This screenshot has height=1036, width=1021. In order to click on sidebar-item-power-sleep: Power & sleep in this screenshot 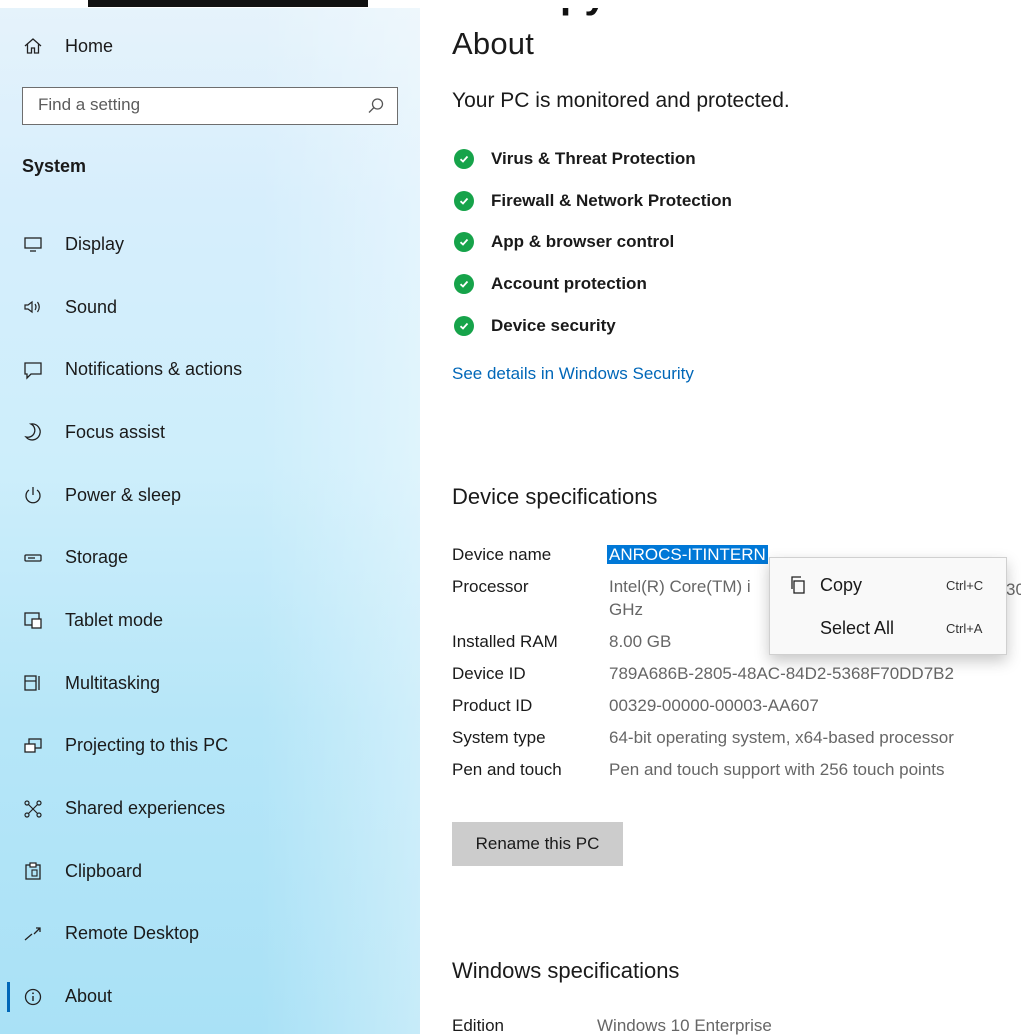, I will do `click(210, 495)`.